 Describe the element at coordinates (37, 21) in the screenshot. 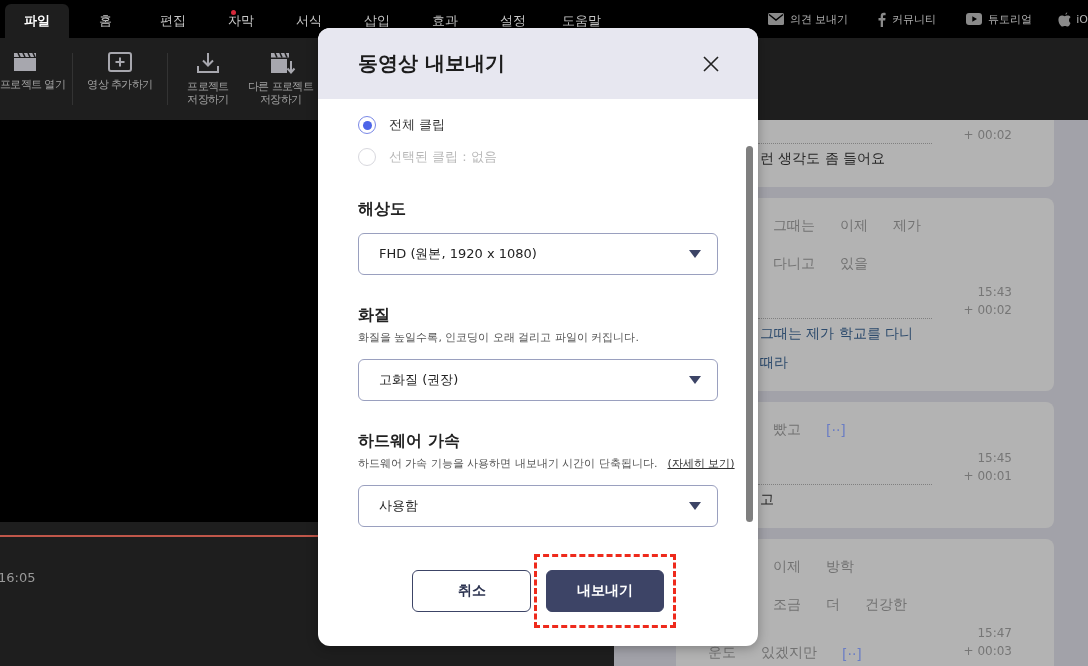

I see `menu-tab: 파일` at that location.